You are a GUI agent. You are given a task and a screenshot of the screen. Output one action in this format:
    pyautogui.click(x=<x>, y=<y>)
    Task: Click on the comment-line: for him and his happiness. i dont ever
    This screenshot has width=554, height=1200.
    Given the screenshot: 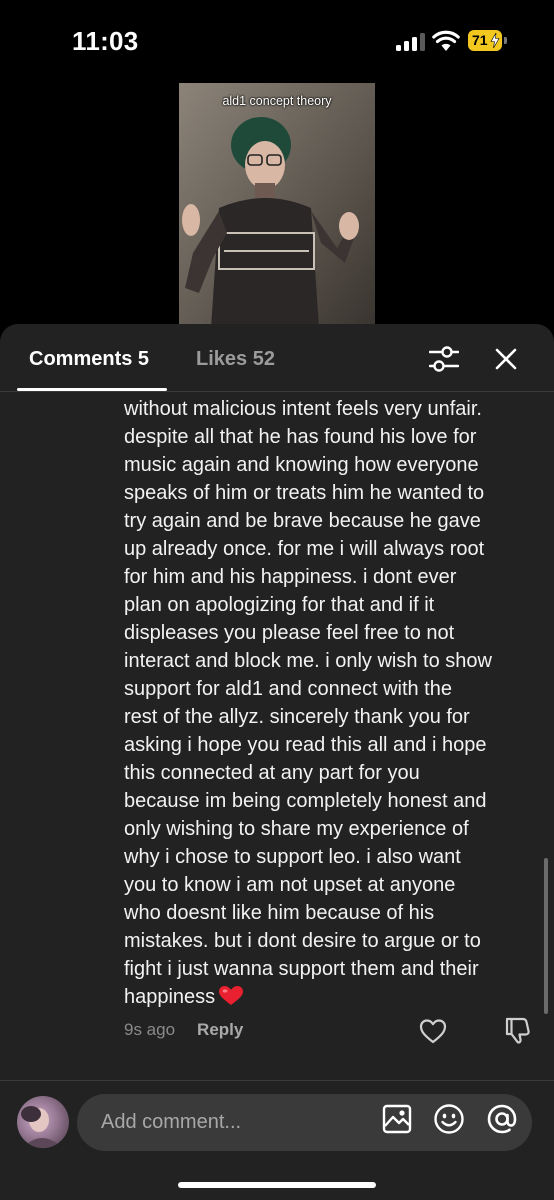 What is the action you would take?
    pyautogui.click(x=290, y=577)
    